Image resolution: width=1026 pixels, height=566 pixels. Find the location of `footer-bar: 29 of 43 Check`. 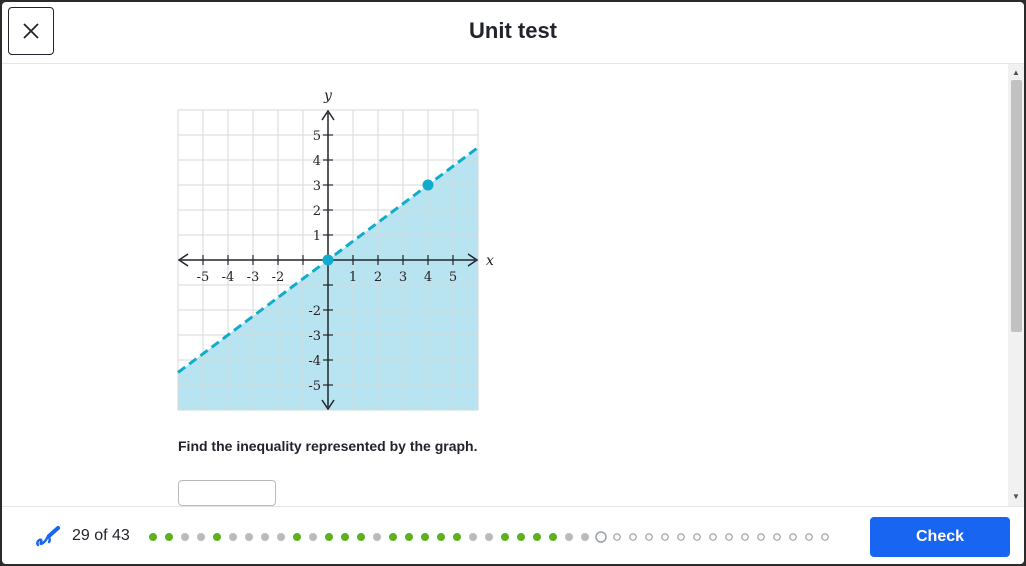

footer-bar: 29 of 43 Check is located at coordinates (513, 535).